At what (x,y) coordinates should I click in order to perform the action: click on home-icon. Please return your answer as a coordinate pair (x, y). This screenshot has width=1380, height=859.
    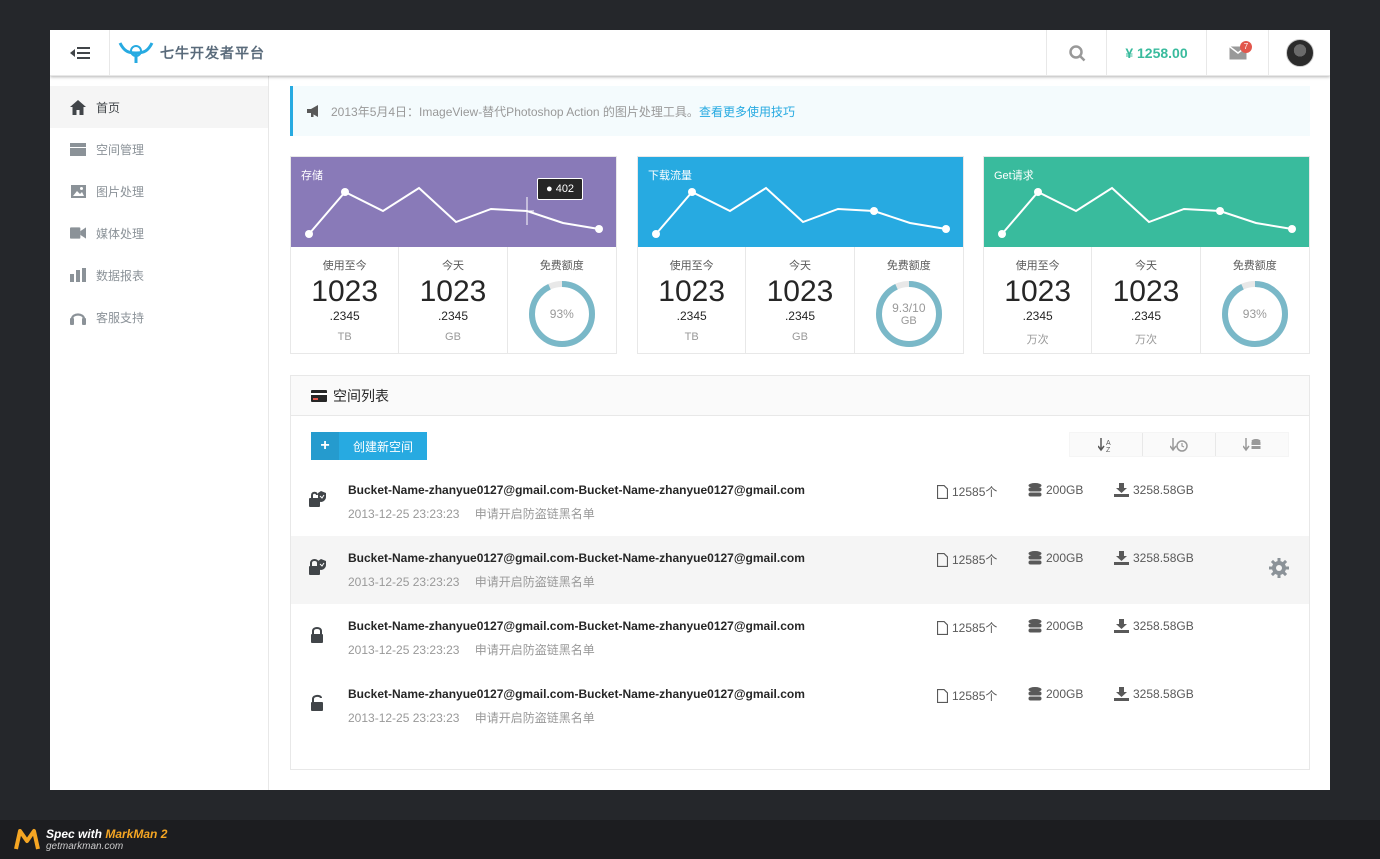
    Looking at the image, I should click on (78, 107).